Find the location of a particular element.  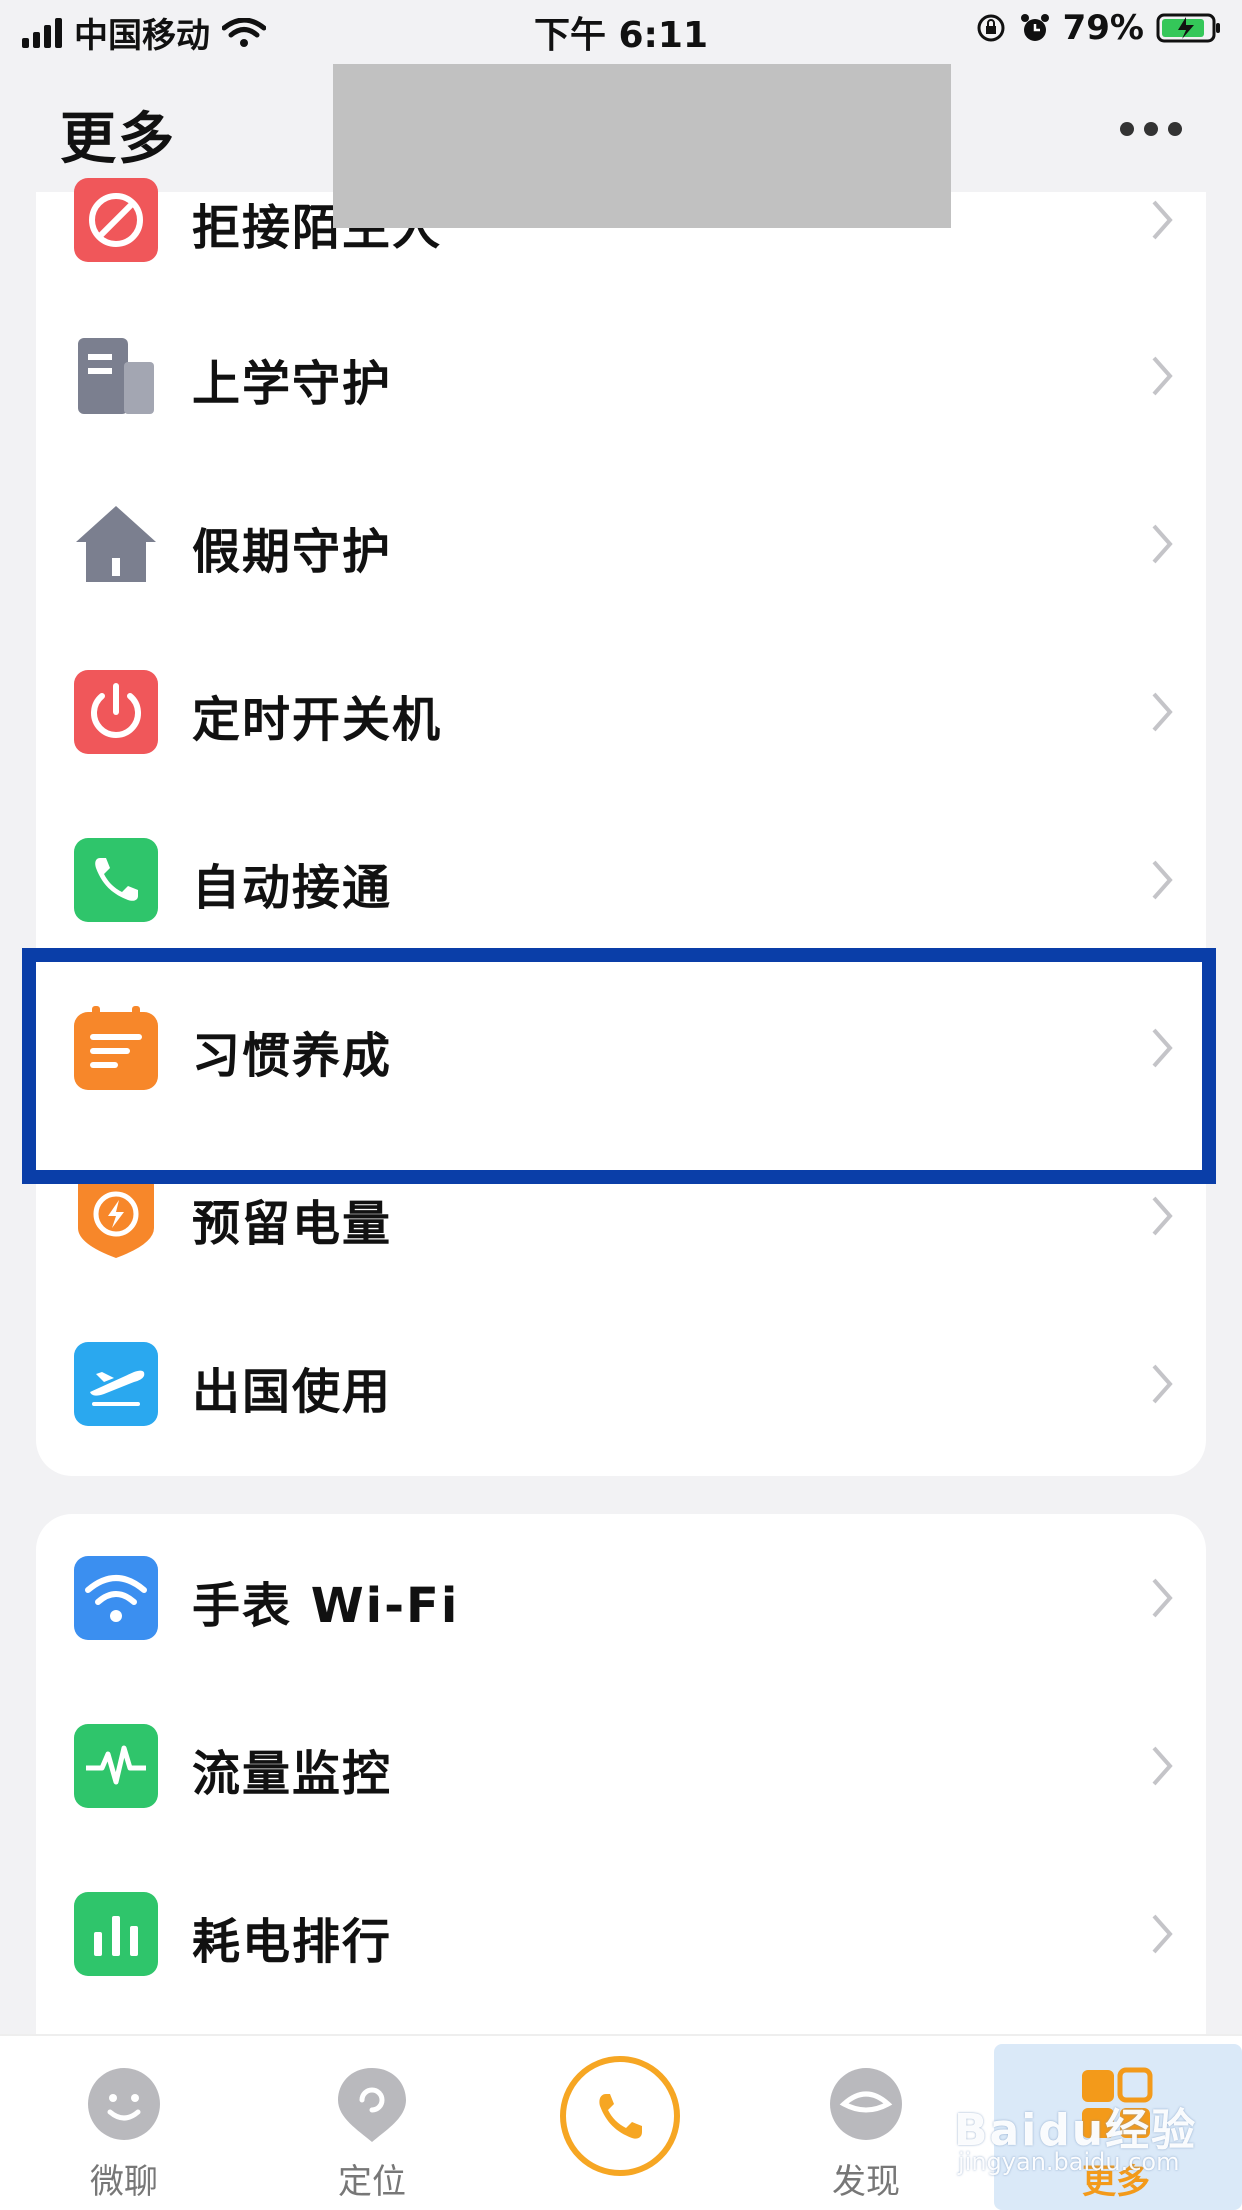

tab-label: 微聊 is located at coordinates (124, 2182).